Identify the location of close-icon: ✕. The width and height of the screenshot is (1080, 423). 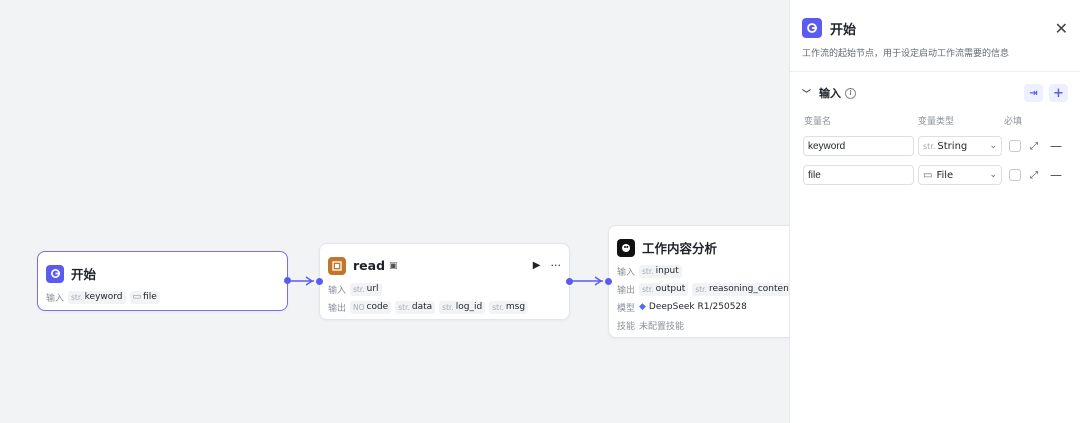
(1061, 28).